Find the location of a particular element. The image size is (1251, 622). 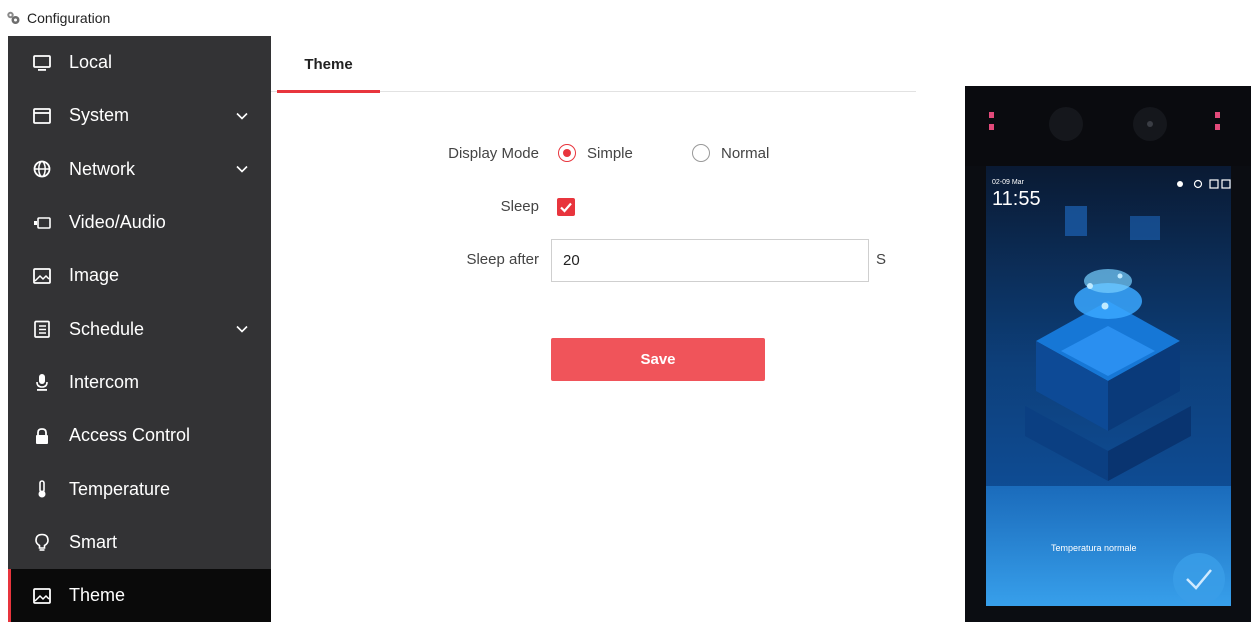

tab-theme: Theme is located at coordinates (328, 64).